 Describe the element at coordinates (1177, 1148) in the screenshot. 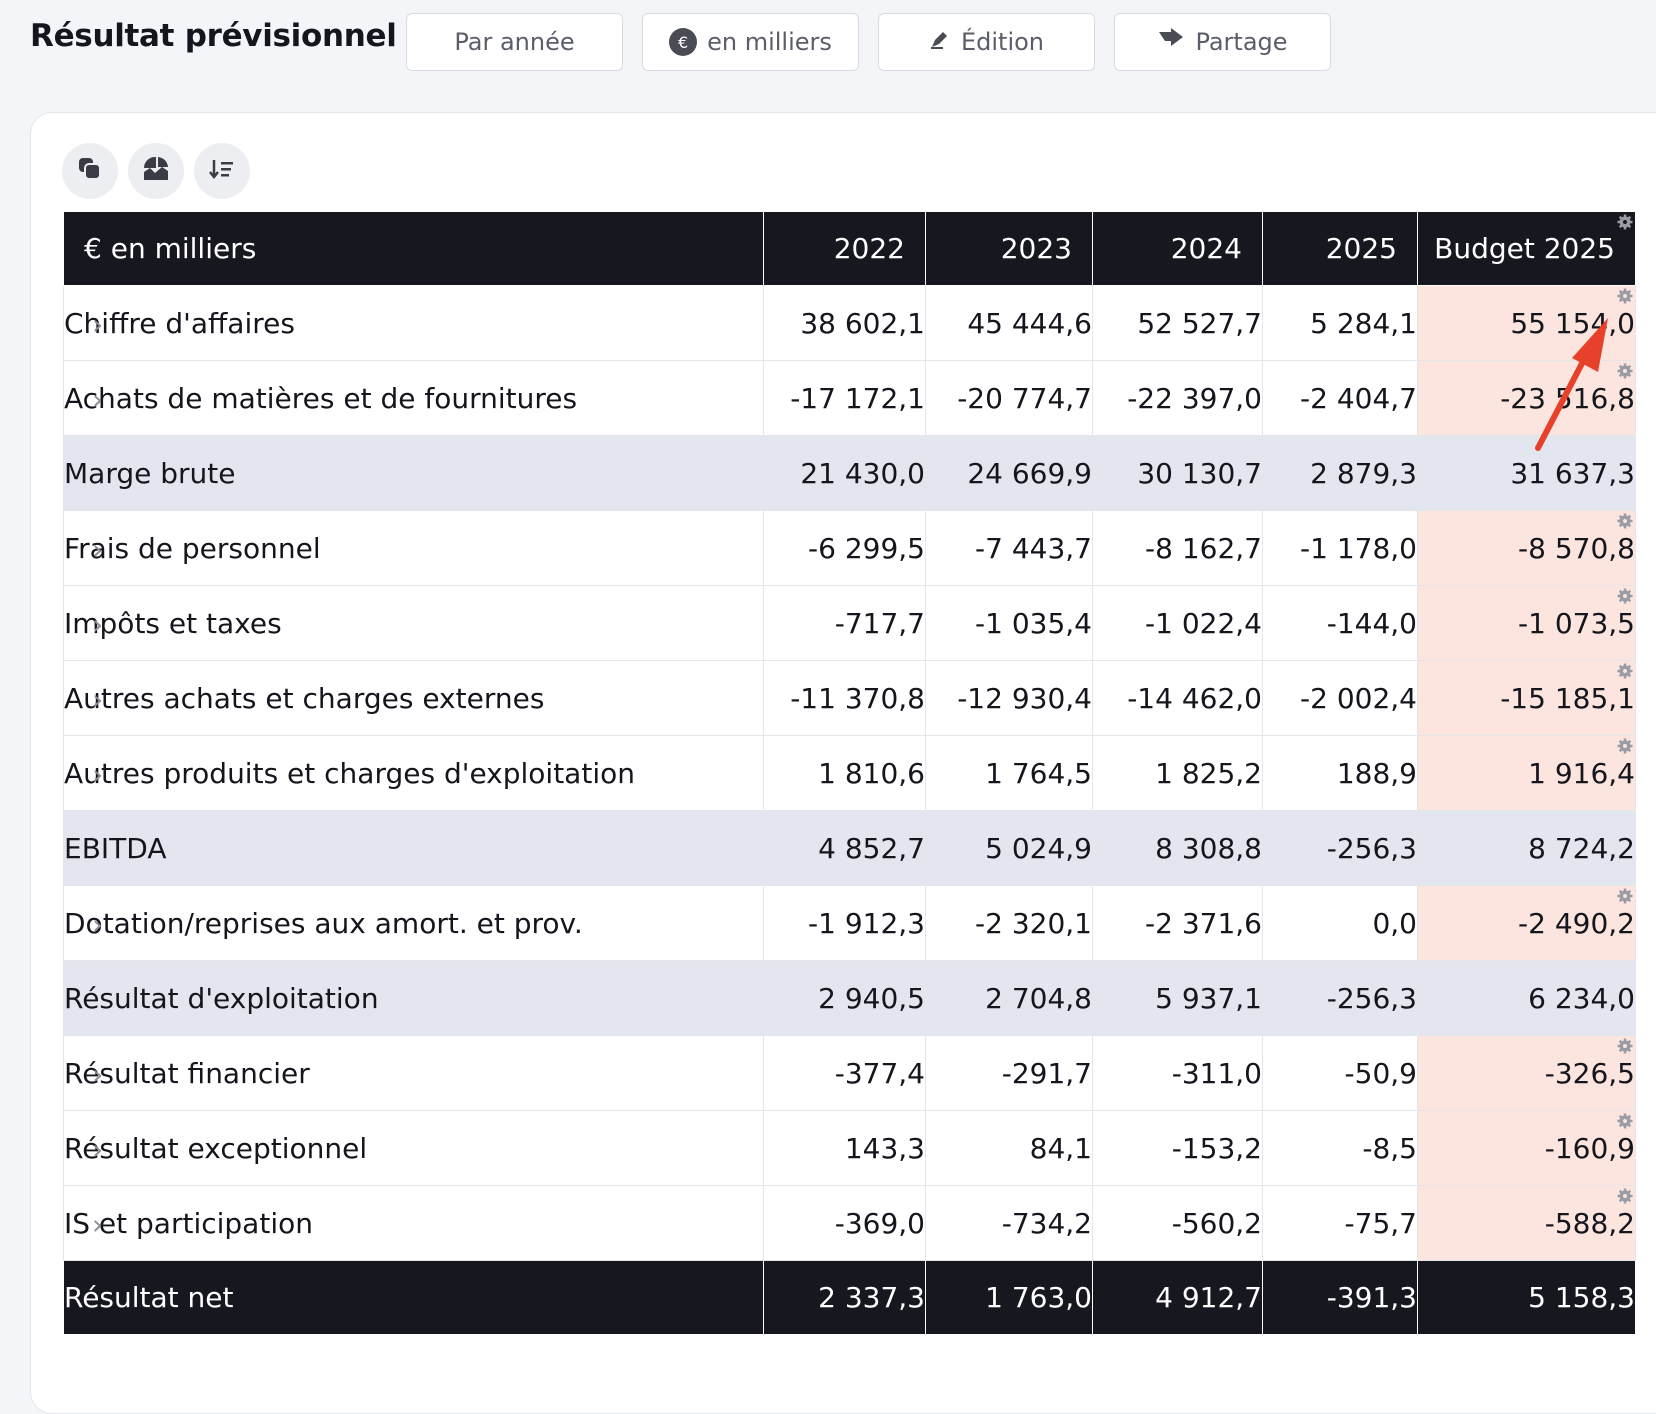

I see `cell-2024: -153,2` at that location.